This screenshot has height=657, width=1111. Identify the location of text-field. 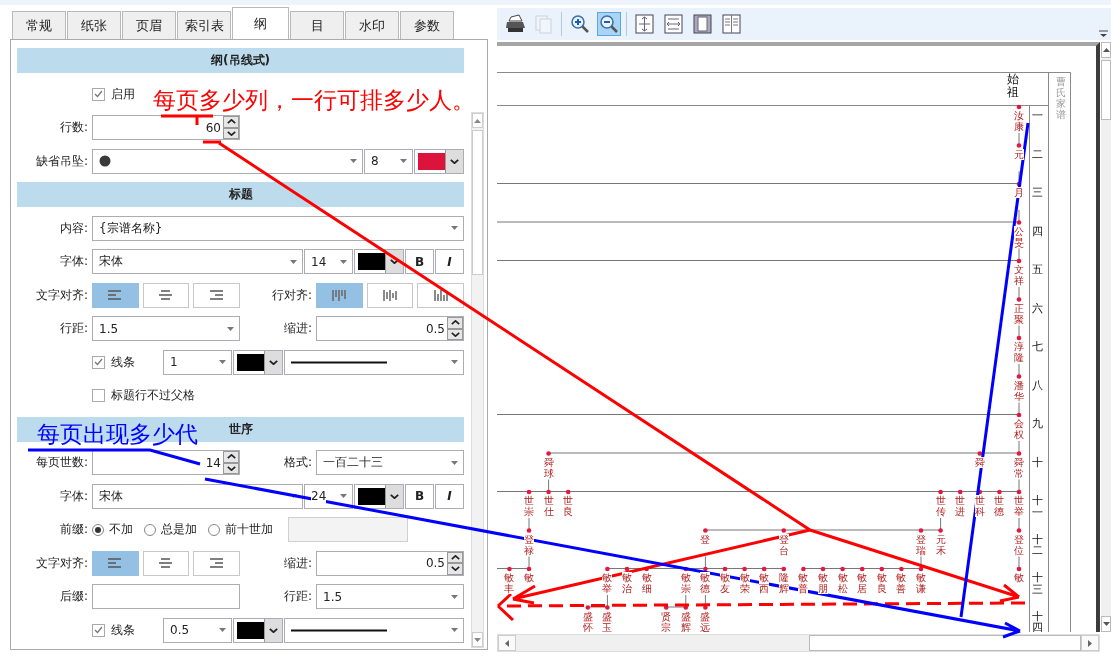
(166, 596).